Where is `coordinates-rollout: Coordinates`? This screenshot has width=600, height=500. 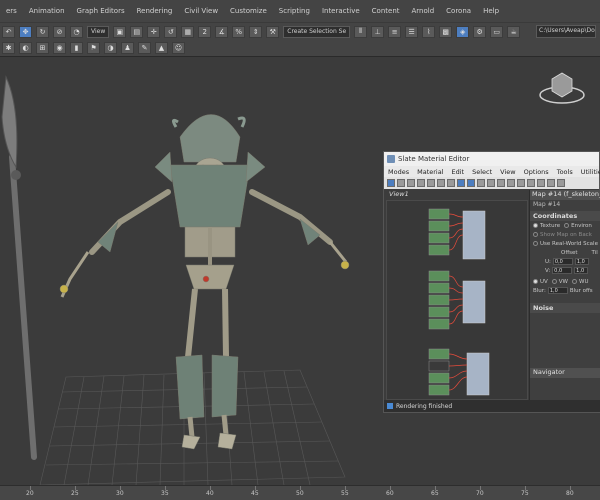
coordinates-rollout: Coordinates is located at coordinates (565, 216).